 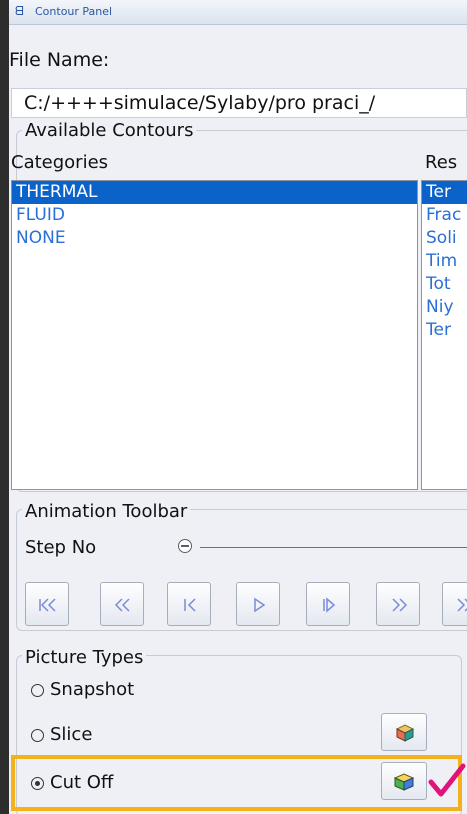 I want to click on category-item-fluid: FLUID, so click(x=214, y=215).